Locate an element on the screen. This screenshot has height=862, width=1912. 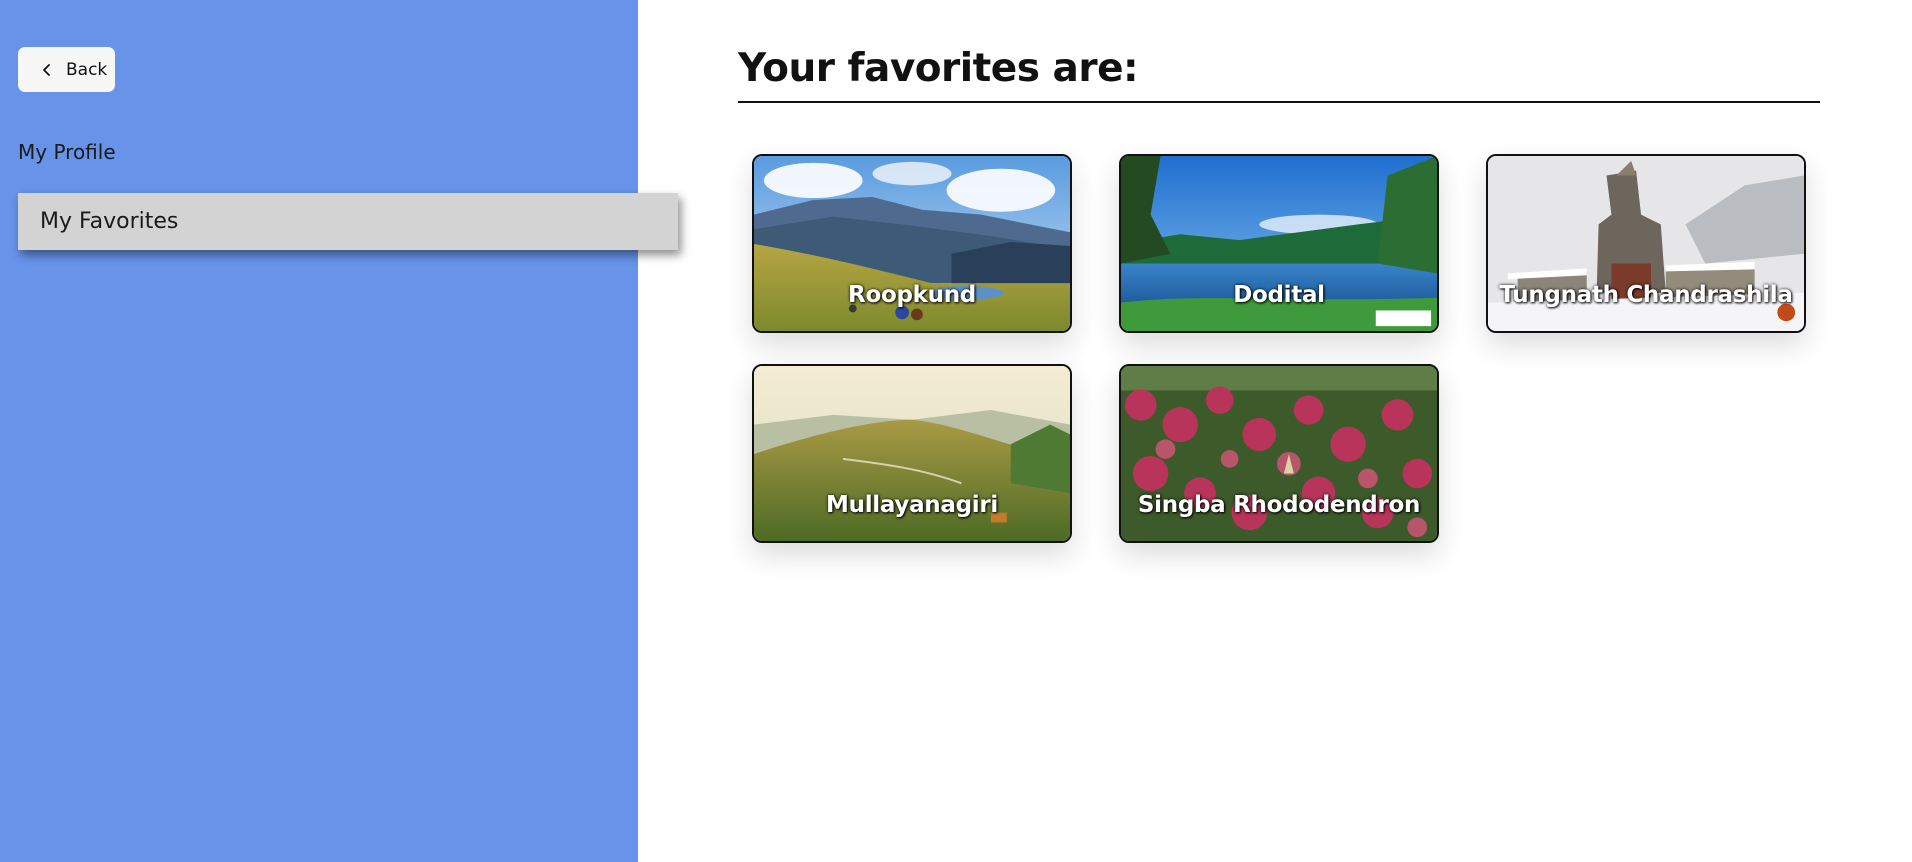
back-button: Back is located at coordinates (66, 69).